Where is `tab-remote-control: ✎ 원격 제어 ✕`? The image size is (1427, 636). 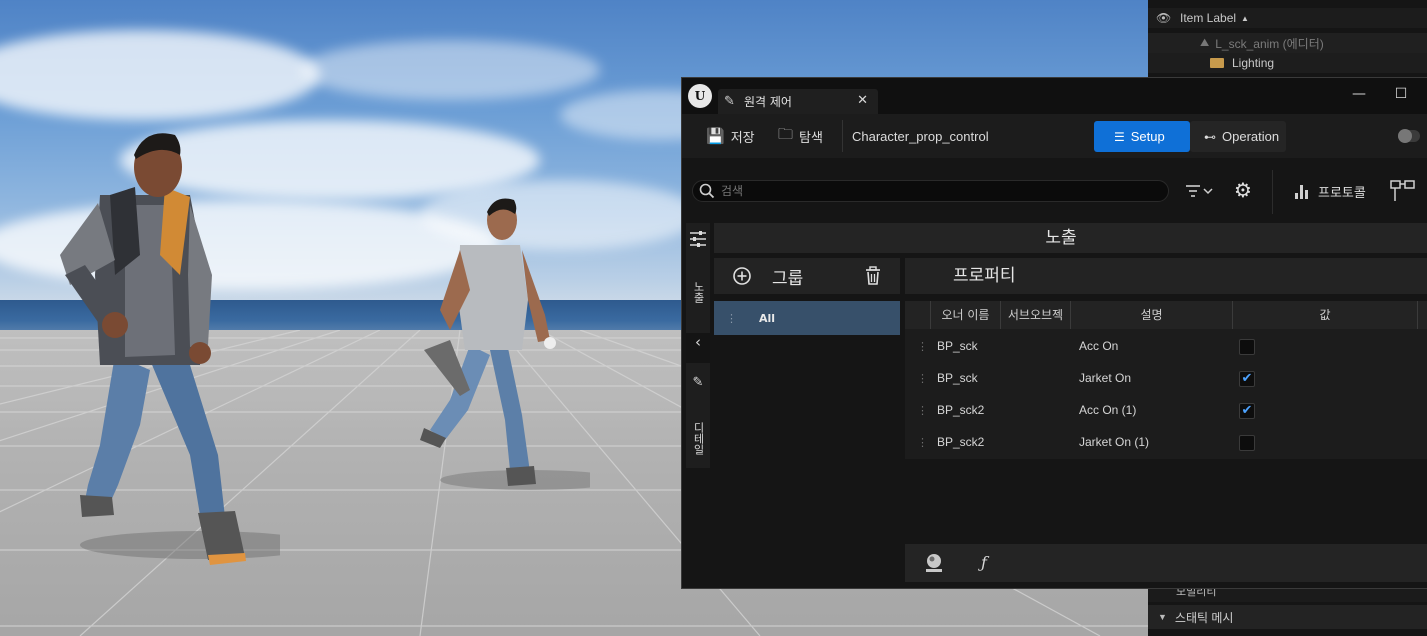 tab-remote-control: ✎ 원격 제어 ✕ is located at coordinates (798, 101).